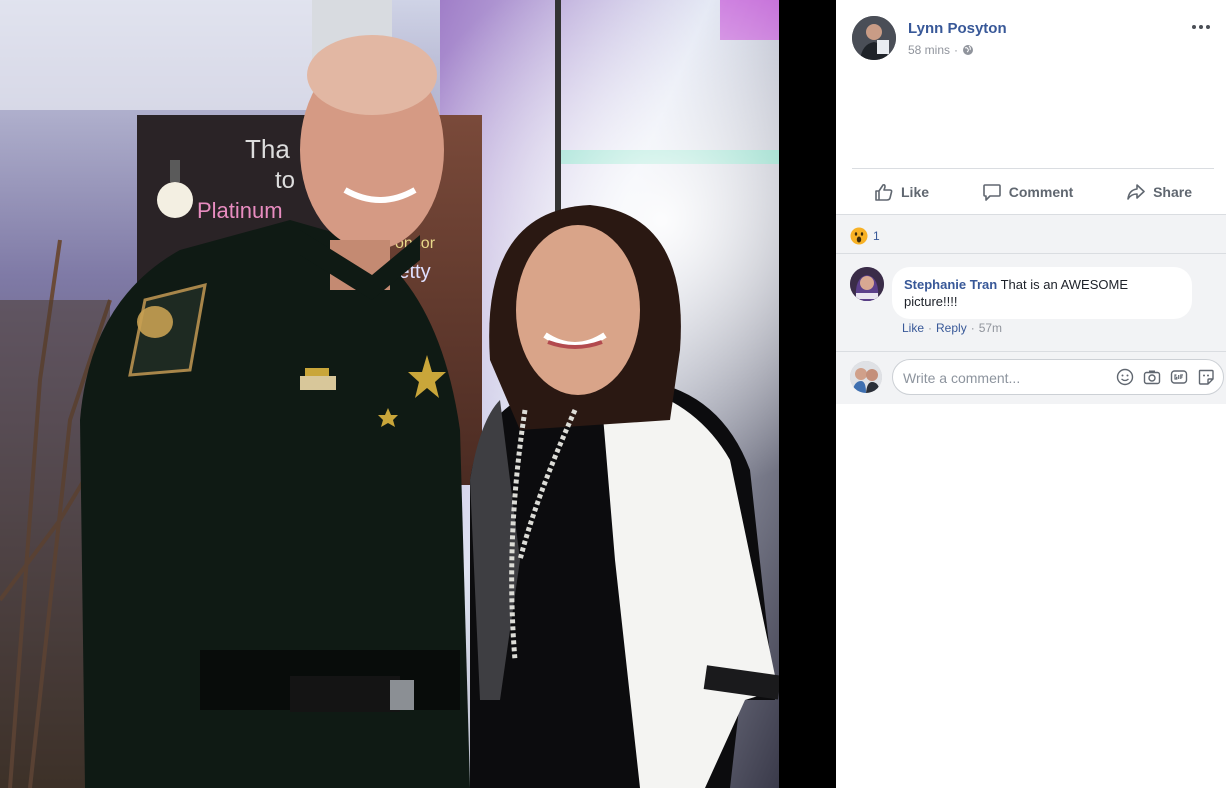 This screenshot has height=788, width=1226. I want to click on thumbs-up-icon, so click(884, 192).